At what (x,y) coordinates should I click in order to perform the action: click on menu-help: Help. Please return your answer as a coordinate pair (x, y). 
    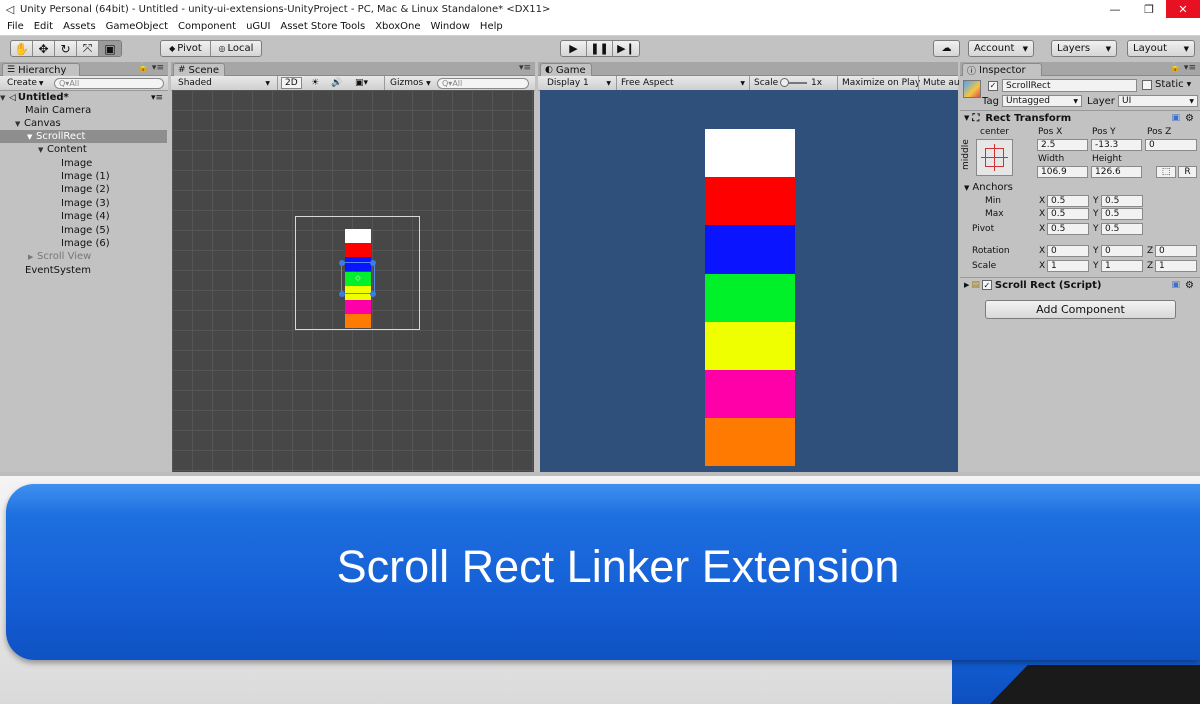
    Looking at the image, I should click on (491, 26).